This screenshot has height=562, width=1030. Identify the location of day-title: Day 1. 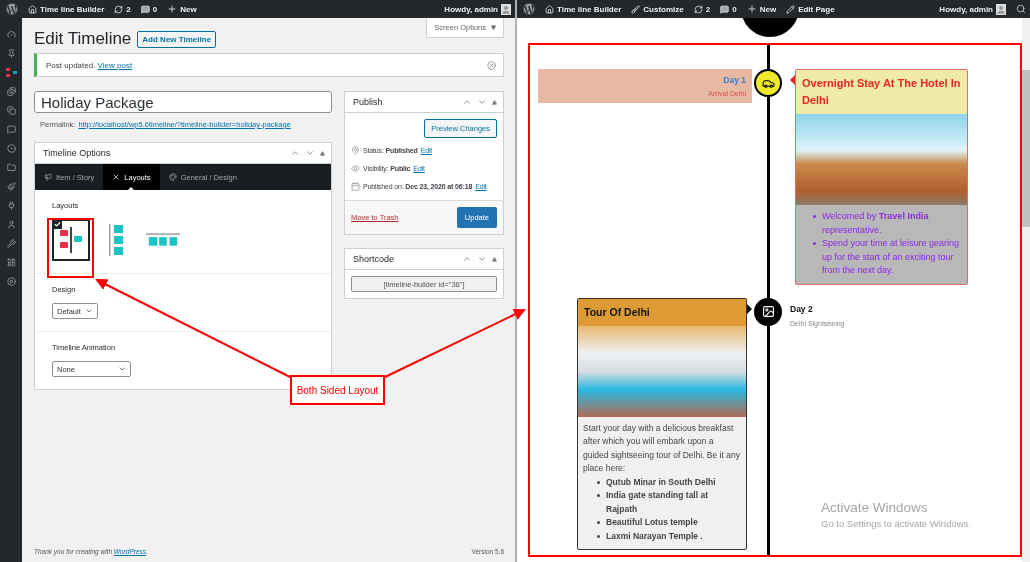
(734, 80).